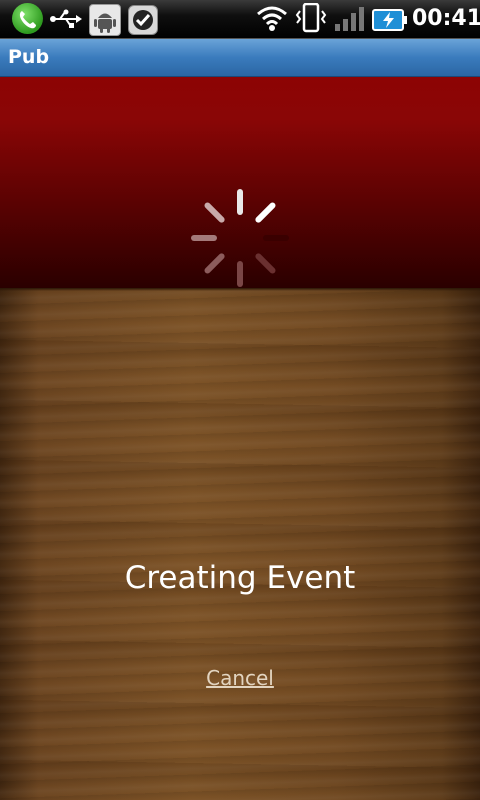 The width and height of the screenshot is (480, 800). Describe the element at coordinates (240, 238) in the screenshot. I see `loading-spinner-icon` at that location.